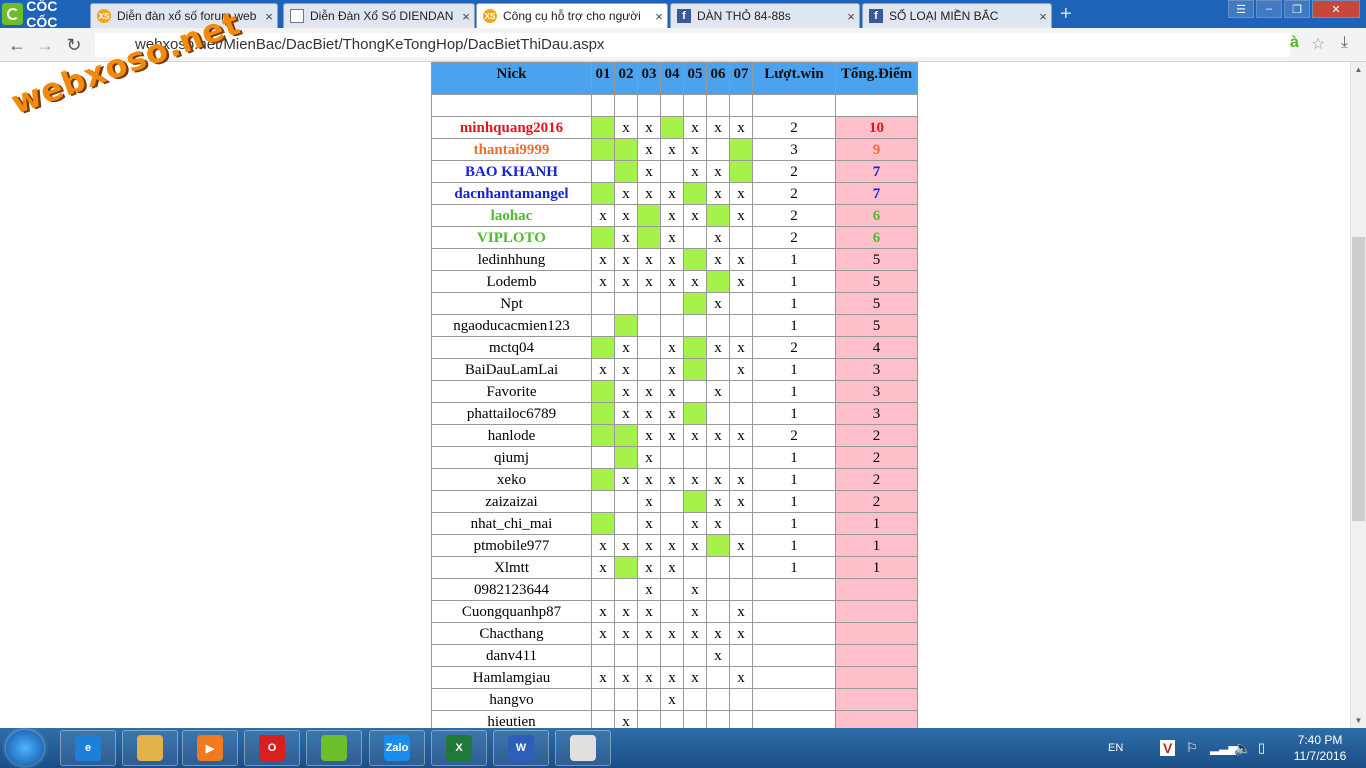 Image resolution: width=1366 pixels, height=768 pixels. What do you see at coordinates (511, 193) in the screenshot?
I see `nick-cell: dacnhantamangel` at bounding box center [511, 193].